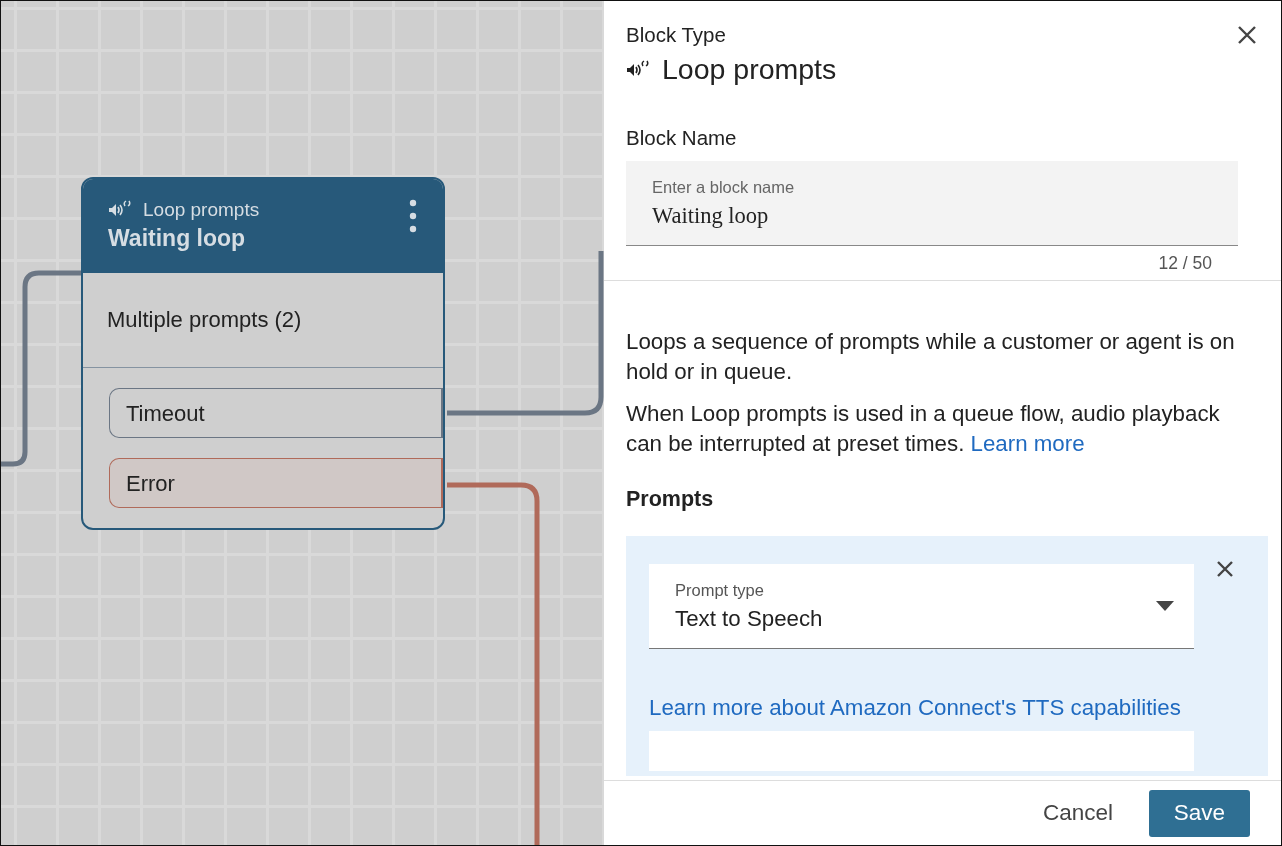  What do you see at coordinates (682, 138) in the screenshot?
I see `field-label: Block Name` at bounding box center [682, 138].